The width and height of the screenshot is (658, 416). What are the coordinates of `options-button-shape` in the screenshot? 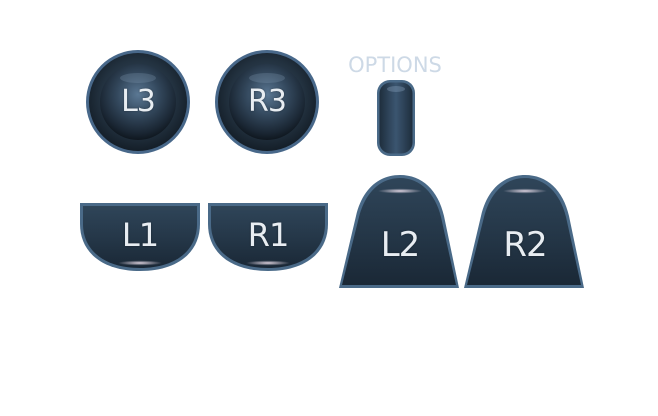 It's located at (396, 118).